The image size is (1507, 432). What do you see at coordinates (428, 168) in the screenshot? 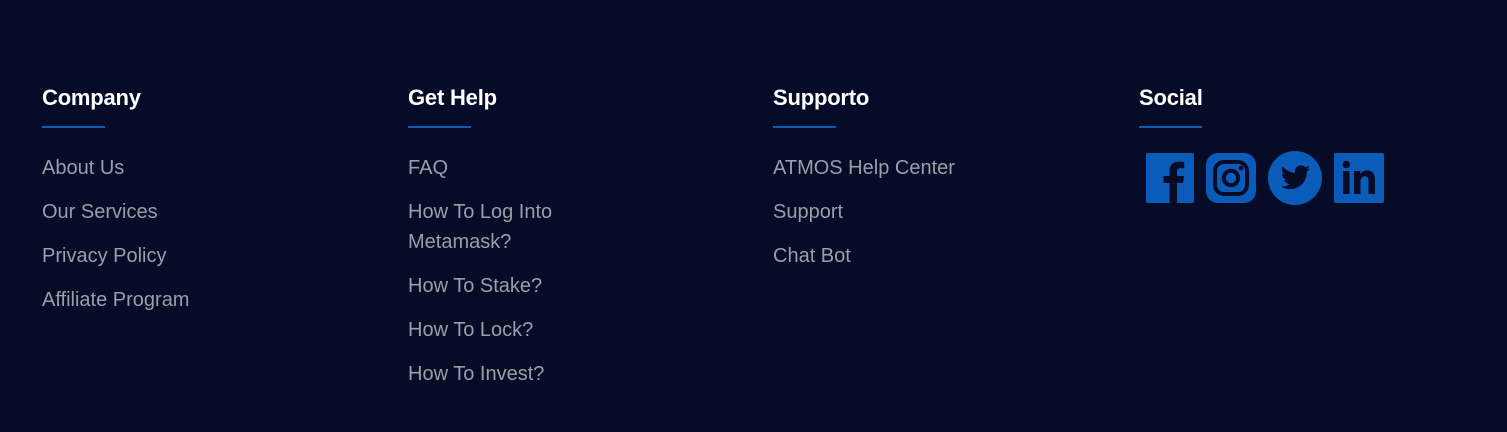
I see `footer-link-faq: FAQ` at bounding box center [428, 168].